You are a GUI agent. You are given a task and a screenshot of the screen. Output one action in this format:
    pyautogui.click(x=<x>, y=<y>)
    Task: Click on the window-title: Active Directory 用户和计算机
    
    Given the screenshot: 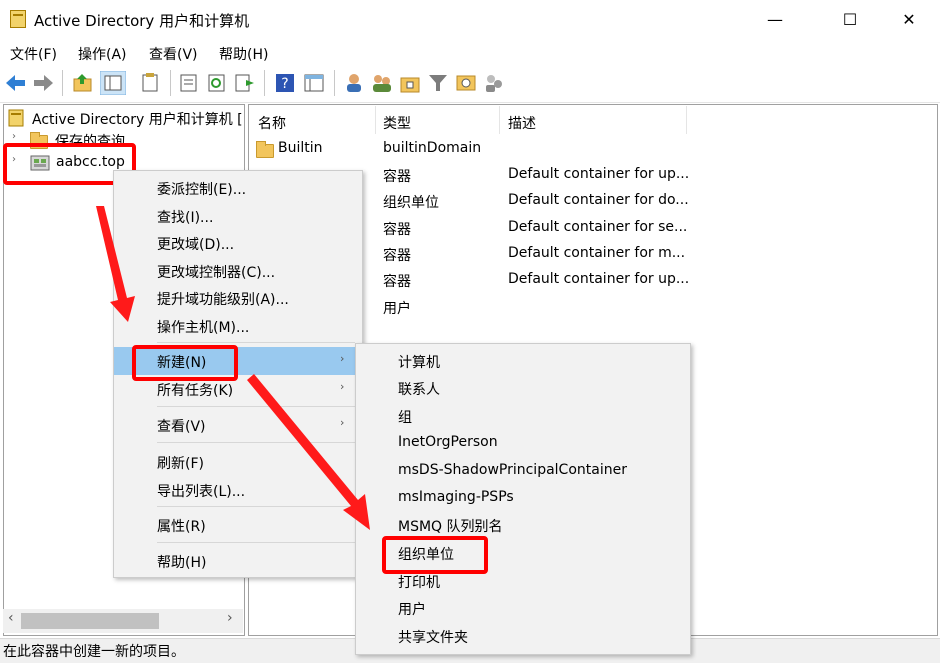 What is the action you would take?
    pyautogui.click(x=142, y=21)
    